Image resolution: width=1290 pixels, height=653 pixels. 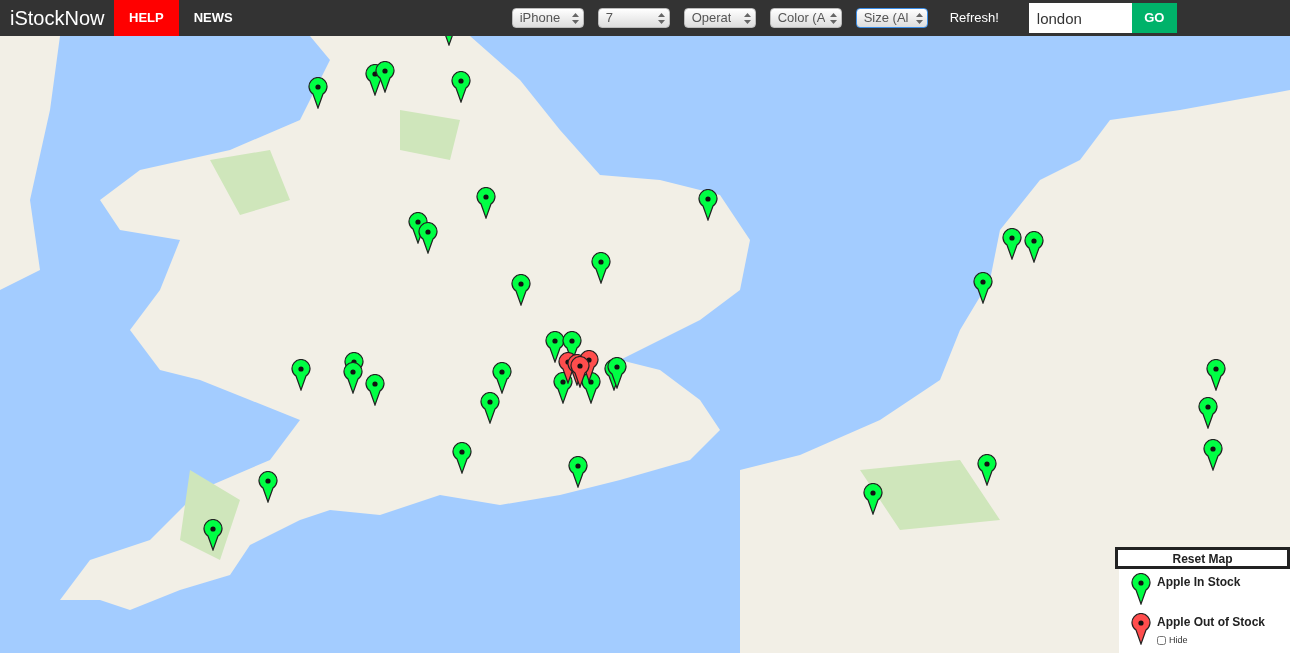 What do you see at coordinates (1161, 640) in the screenshot?
I see `hide-checkbox` at bounding box center [1161, 640].